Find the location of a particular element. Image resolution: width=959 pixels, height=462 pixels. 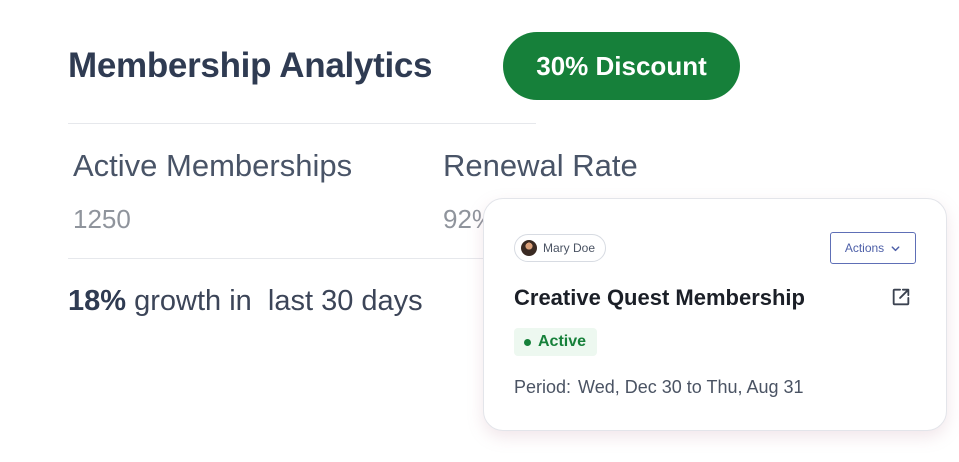

avatar is located at coordinates (529, 248).